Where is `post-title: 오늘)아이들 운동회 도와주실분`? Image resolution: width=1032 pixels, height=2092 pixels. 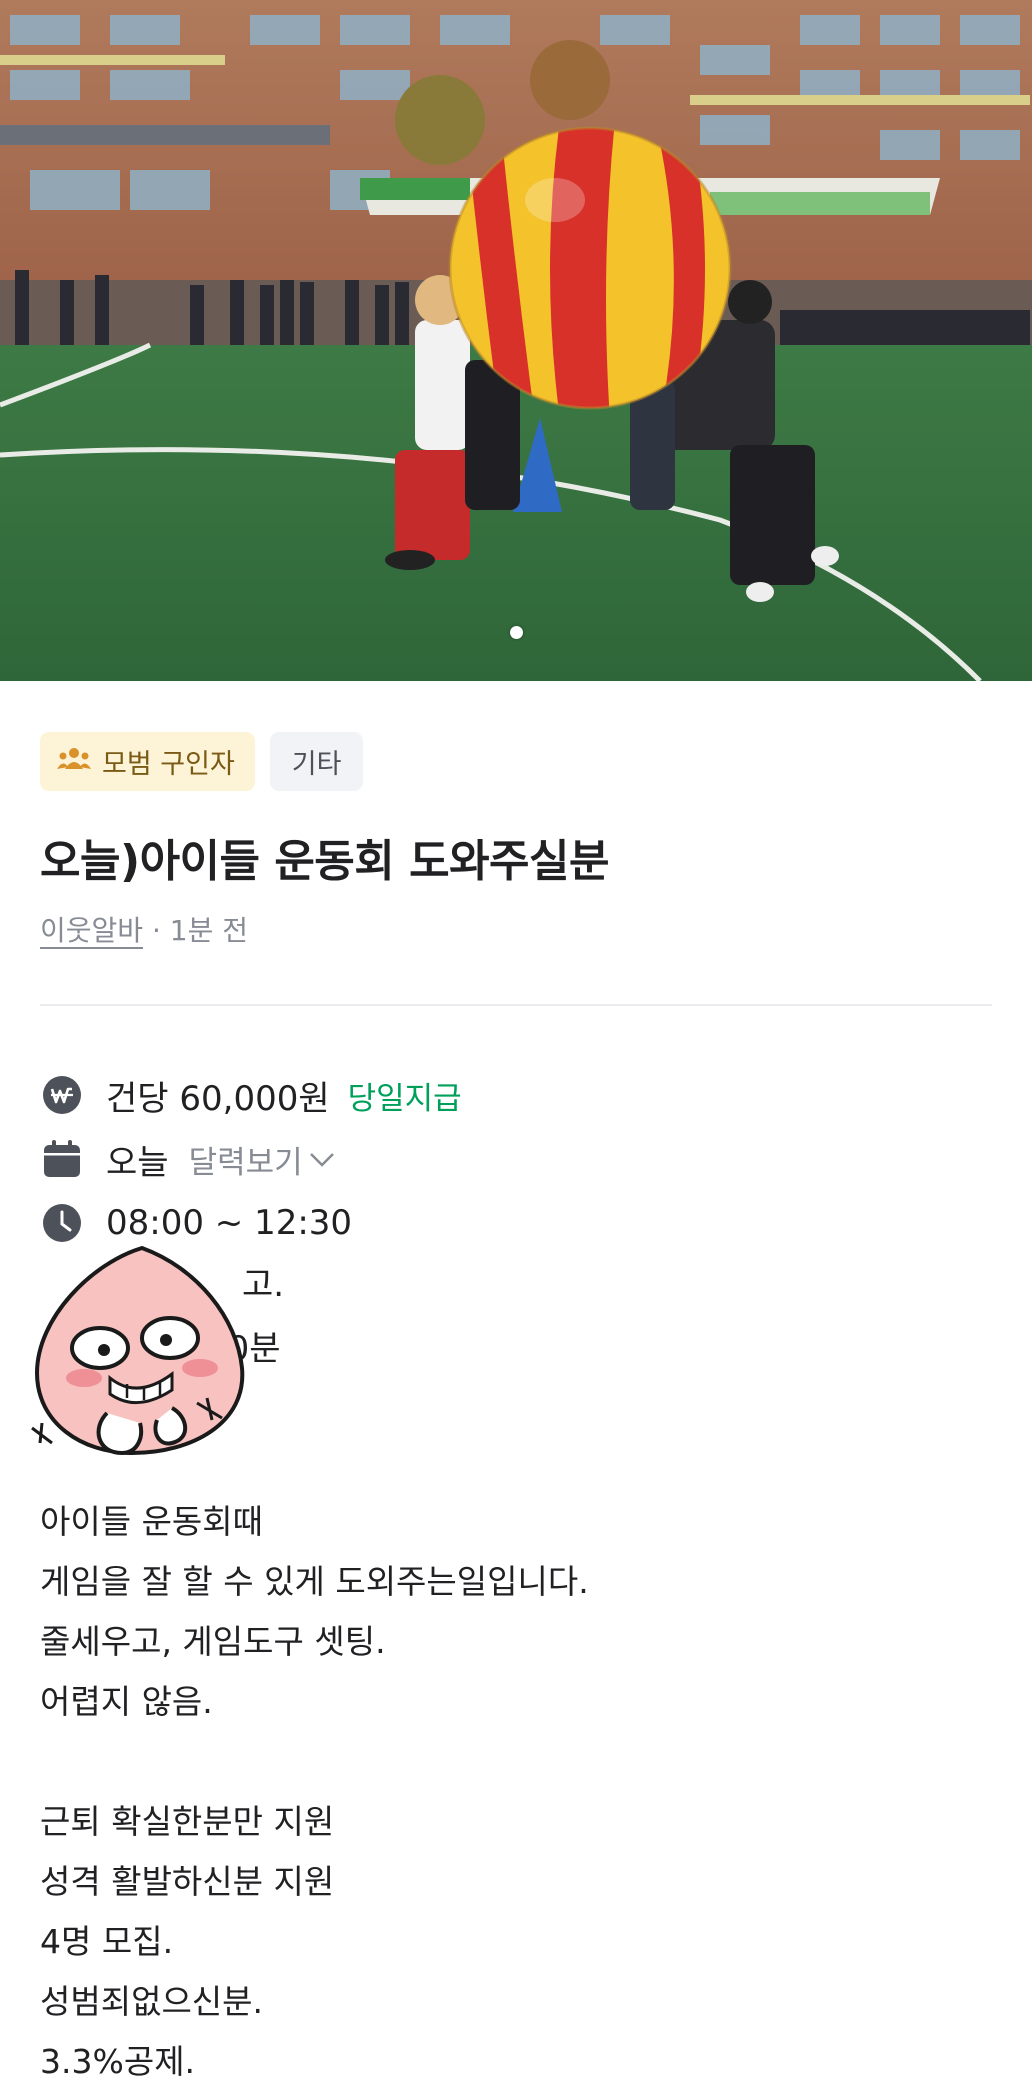
post-title: 오늘)아이들 운동회 도와주실분 is located at coordinates (325, 861).